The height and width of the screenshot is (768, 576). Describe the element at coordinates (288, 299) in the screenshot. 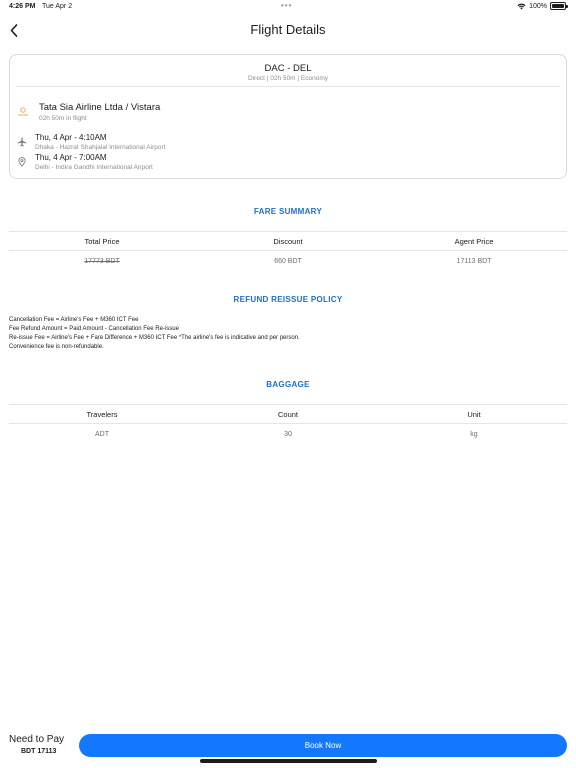

I see `refund-policy-title: REFUND REISSUE POLICY` at that location.